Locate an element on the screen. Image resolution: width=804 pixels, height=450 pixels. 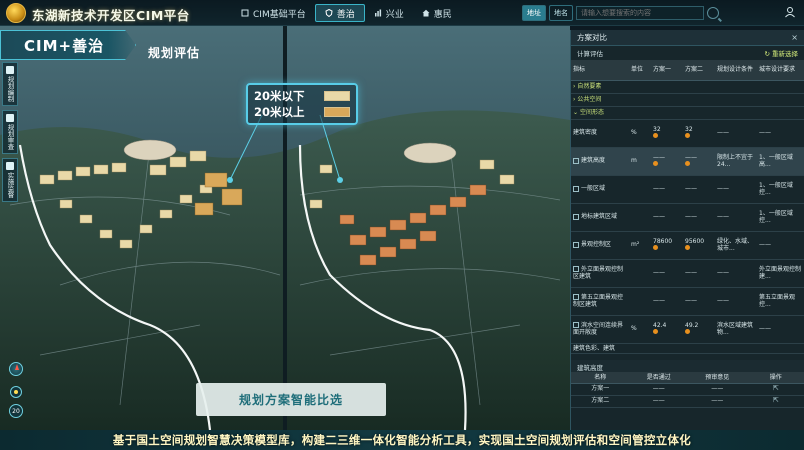
search-input is located at coordinates (640, 13).